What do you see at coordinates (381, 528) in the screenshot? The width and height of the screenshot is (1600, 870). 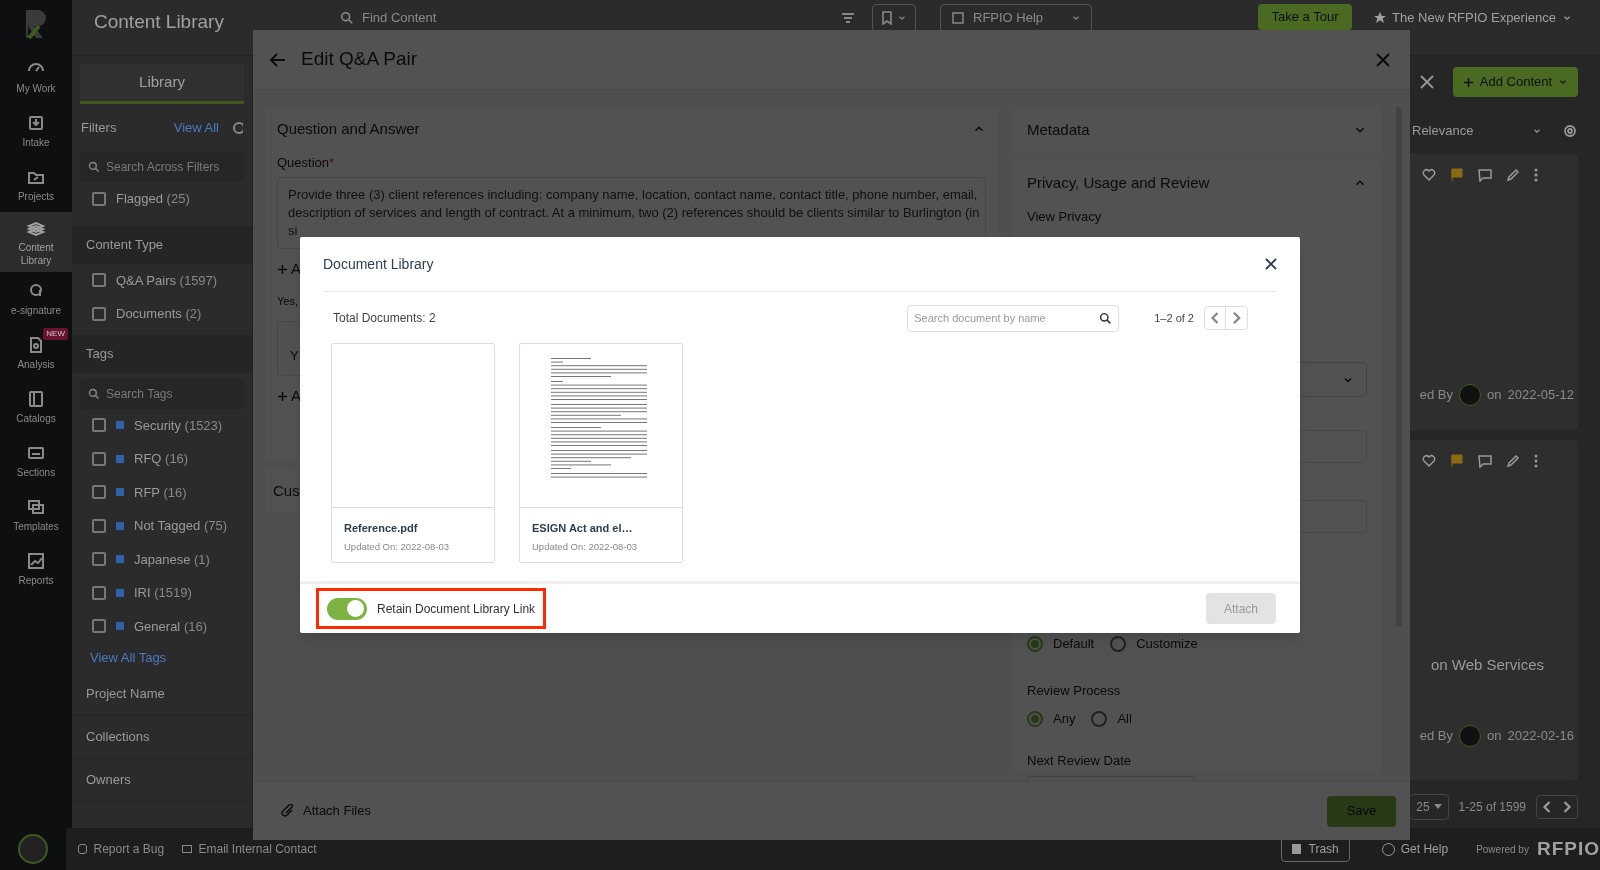 I see `document-name: Reference.pdf` at bounding box center [381, 528].